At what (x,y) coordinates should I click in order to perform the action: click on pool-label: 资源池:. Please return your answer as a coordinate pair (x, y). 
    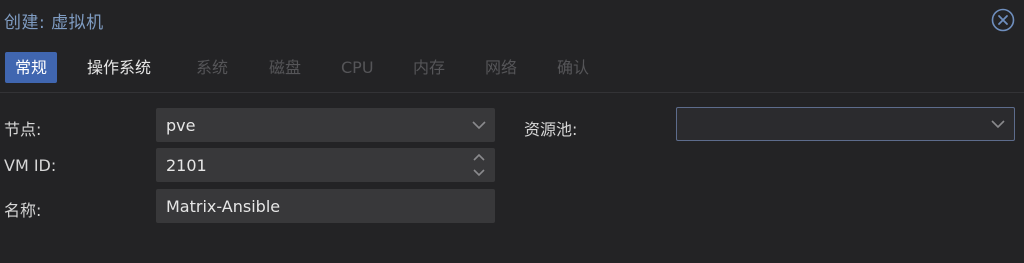
    Looking at the image, I should click on (551, 129).